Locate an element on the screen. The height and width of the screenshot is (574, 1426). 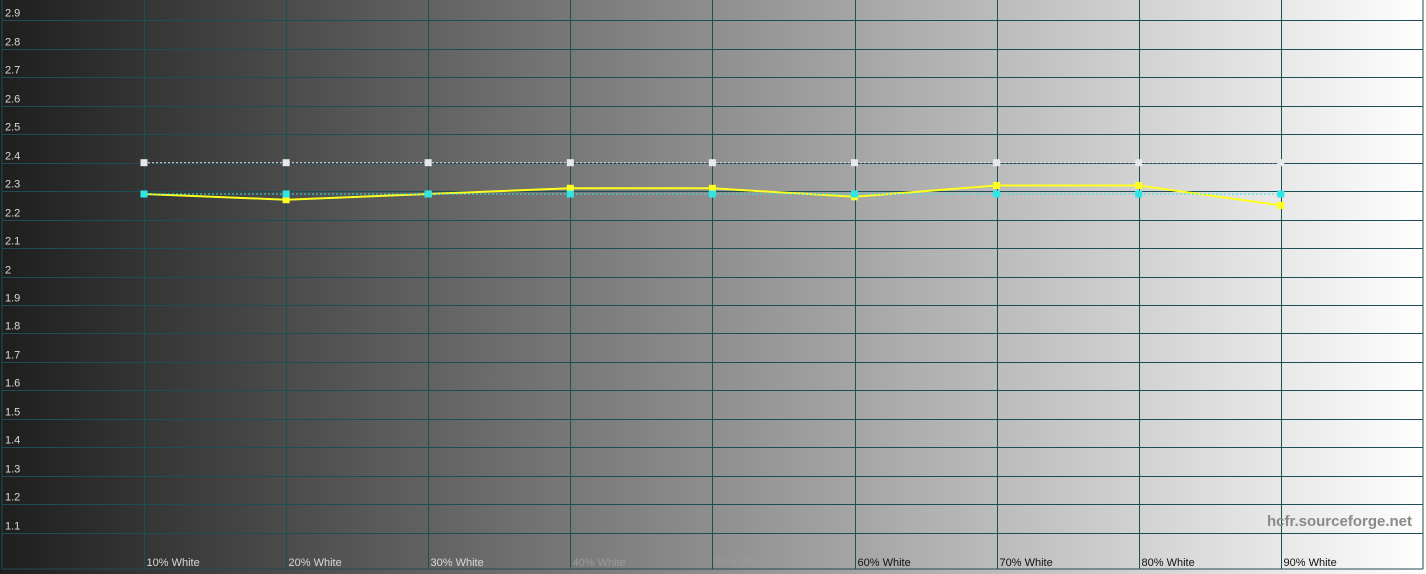
y-tick-label: 2.9 is located at coordinates (12, 14).